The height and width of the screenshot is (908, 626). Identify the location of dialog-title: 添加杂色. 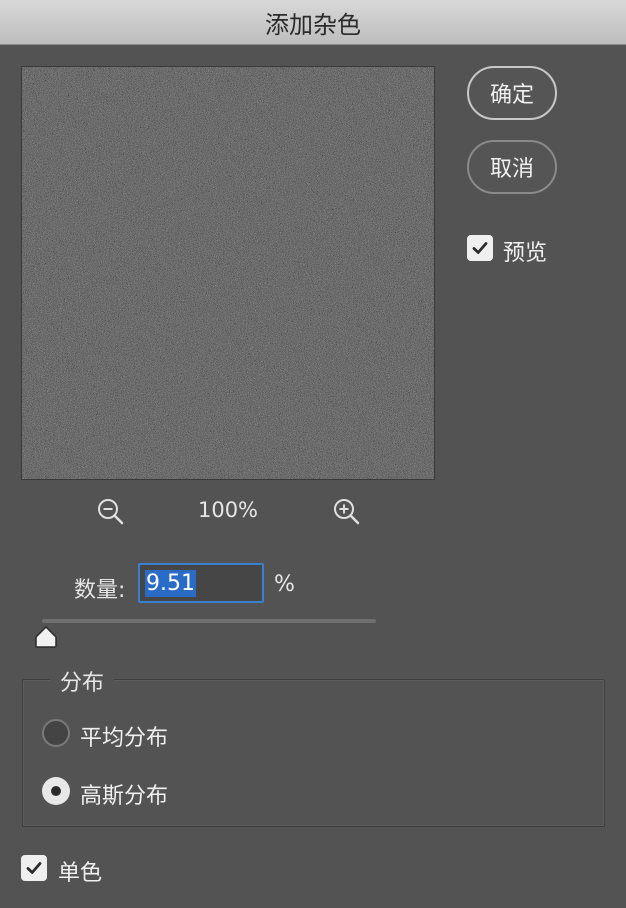
(313, 24).